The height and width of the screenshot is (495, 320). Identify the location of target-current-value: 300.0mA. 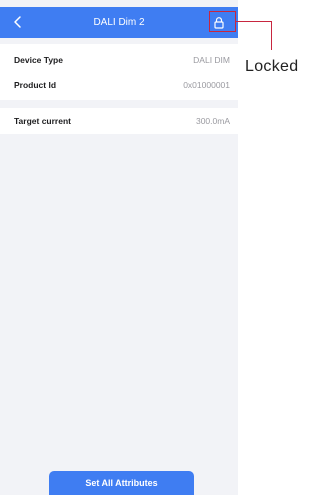
(213, 121).